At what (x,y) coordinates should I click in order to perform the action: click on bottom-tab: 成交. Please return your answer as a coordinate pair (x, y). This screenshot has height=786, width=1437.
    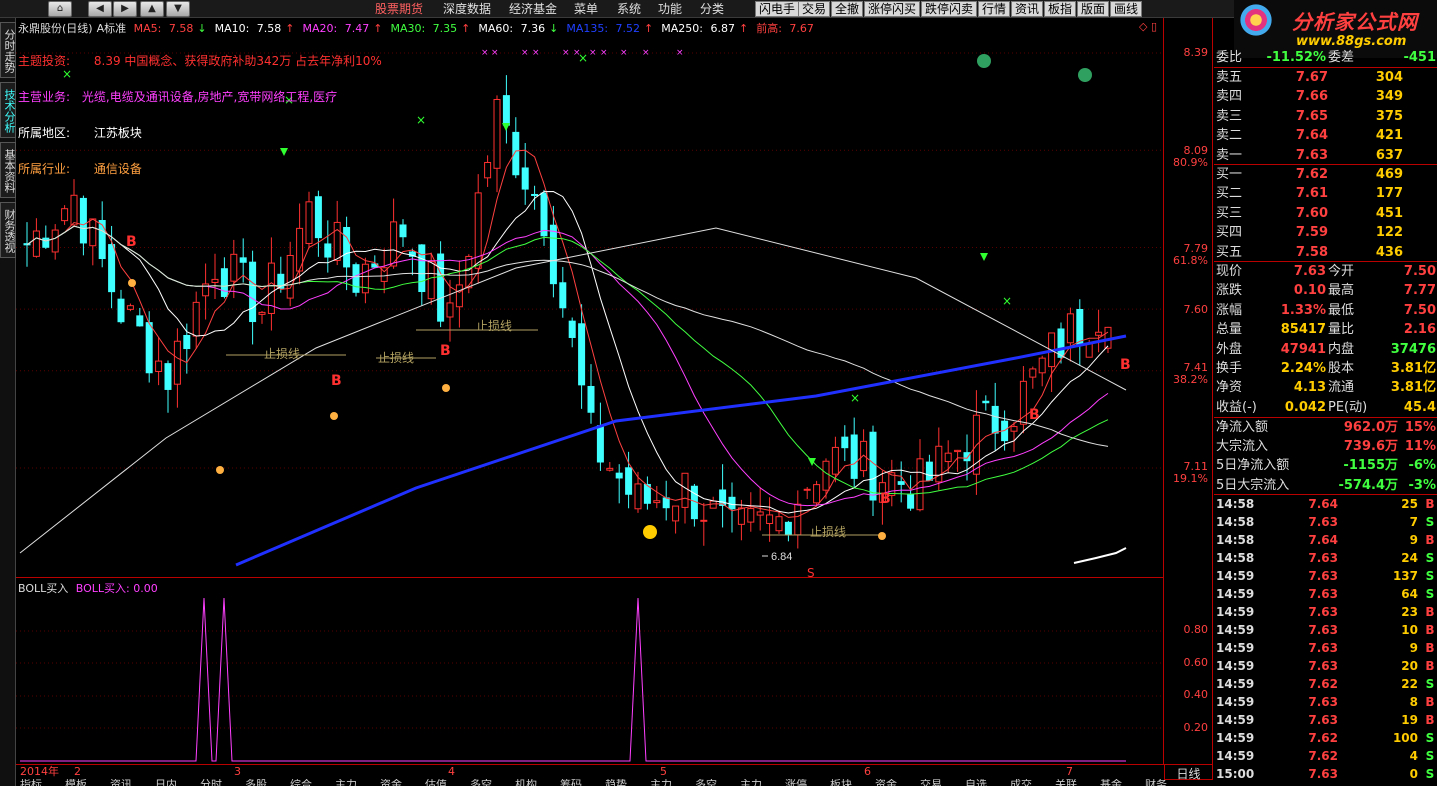
    Looking at the image, I should click on (1021, 782).